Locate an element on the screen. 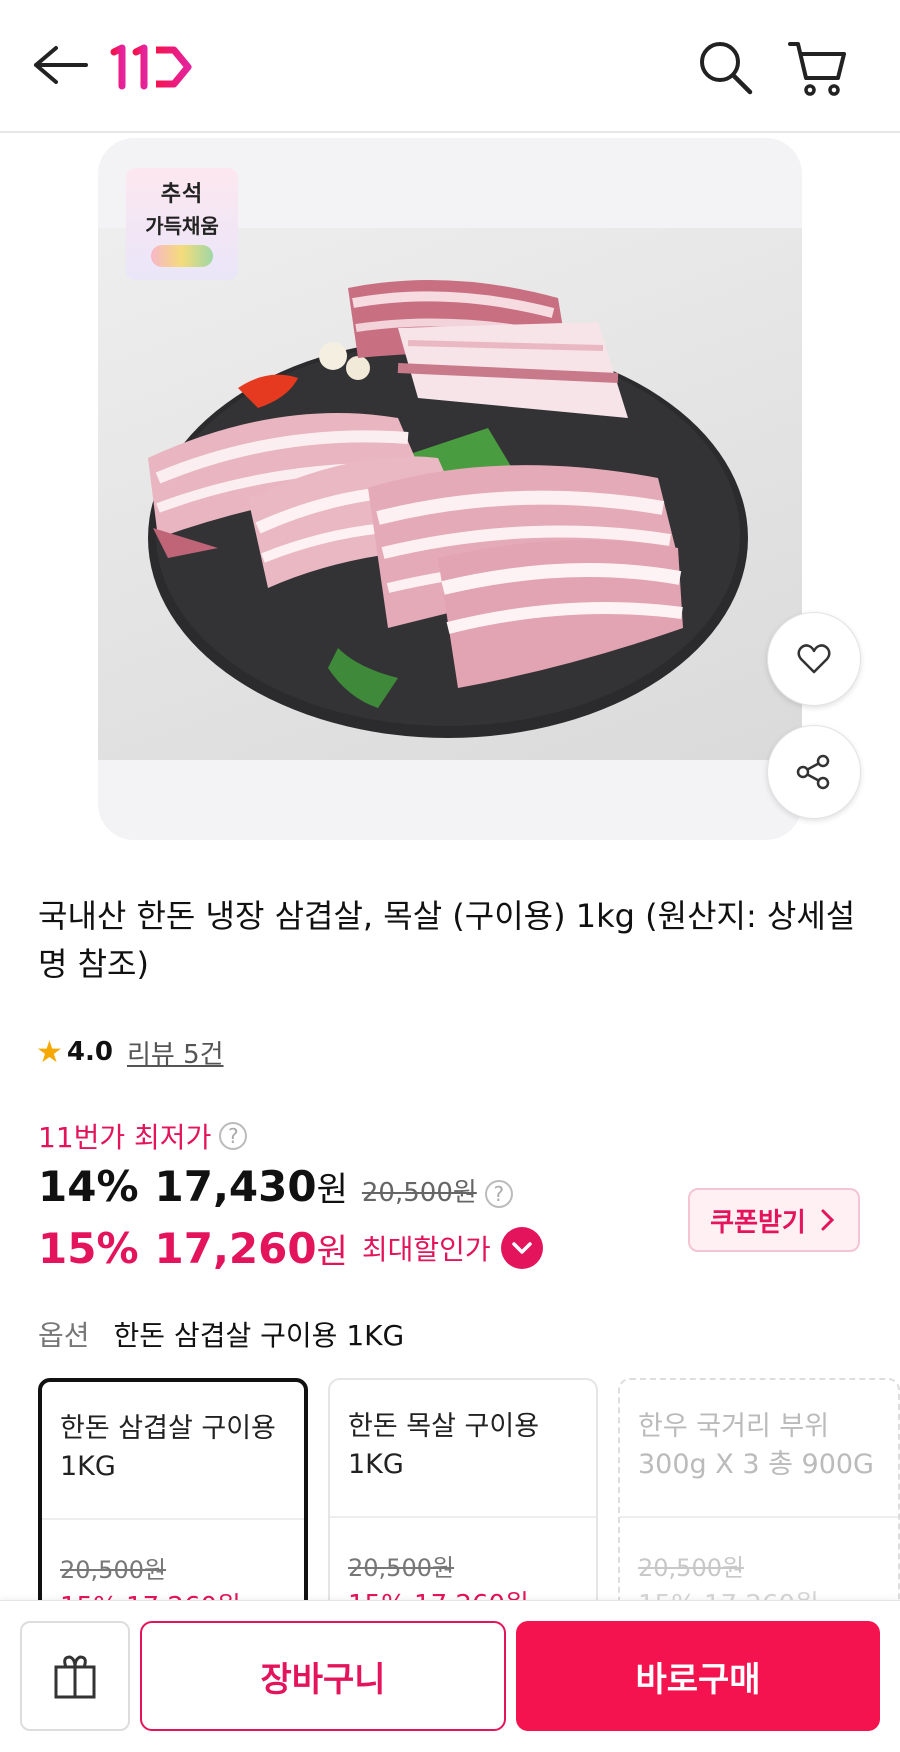 This screenshot has width=900, height=1752. help-icon: ? is located at coordinates (233, 1136).